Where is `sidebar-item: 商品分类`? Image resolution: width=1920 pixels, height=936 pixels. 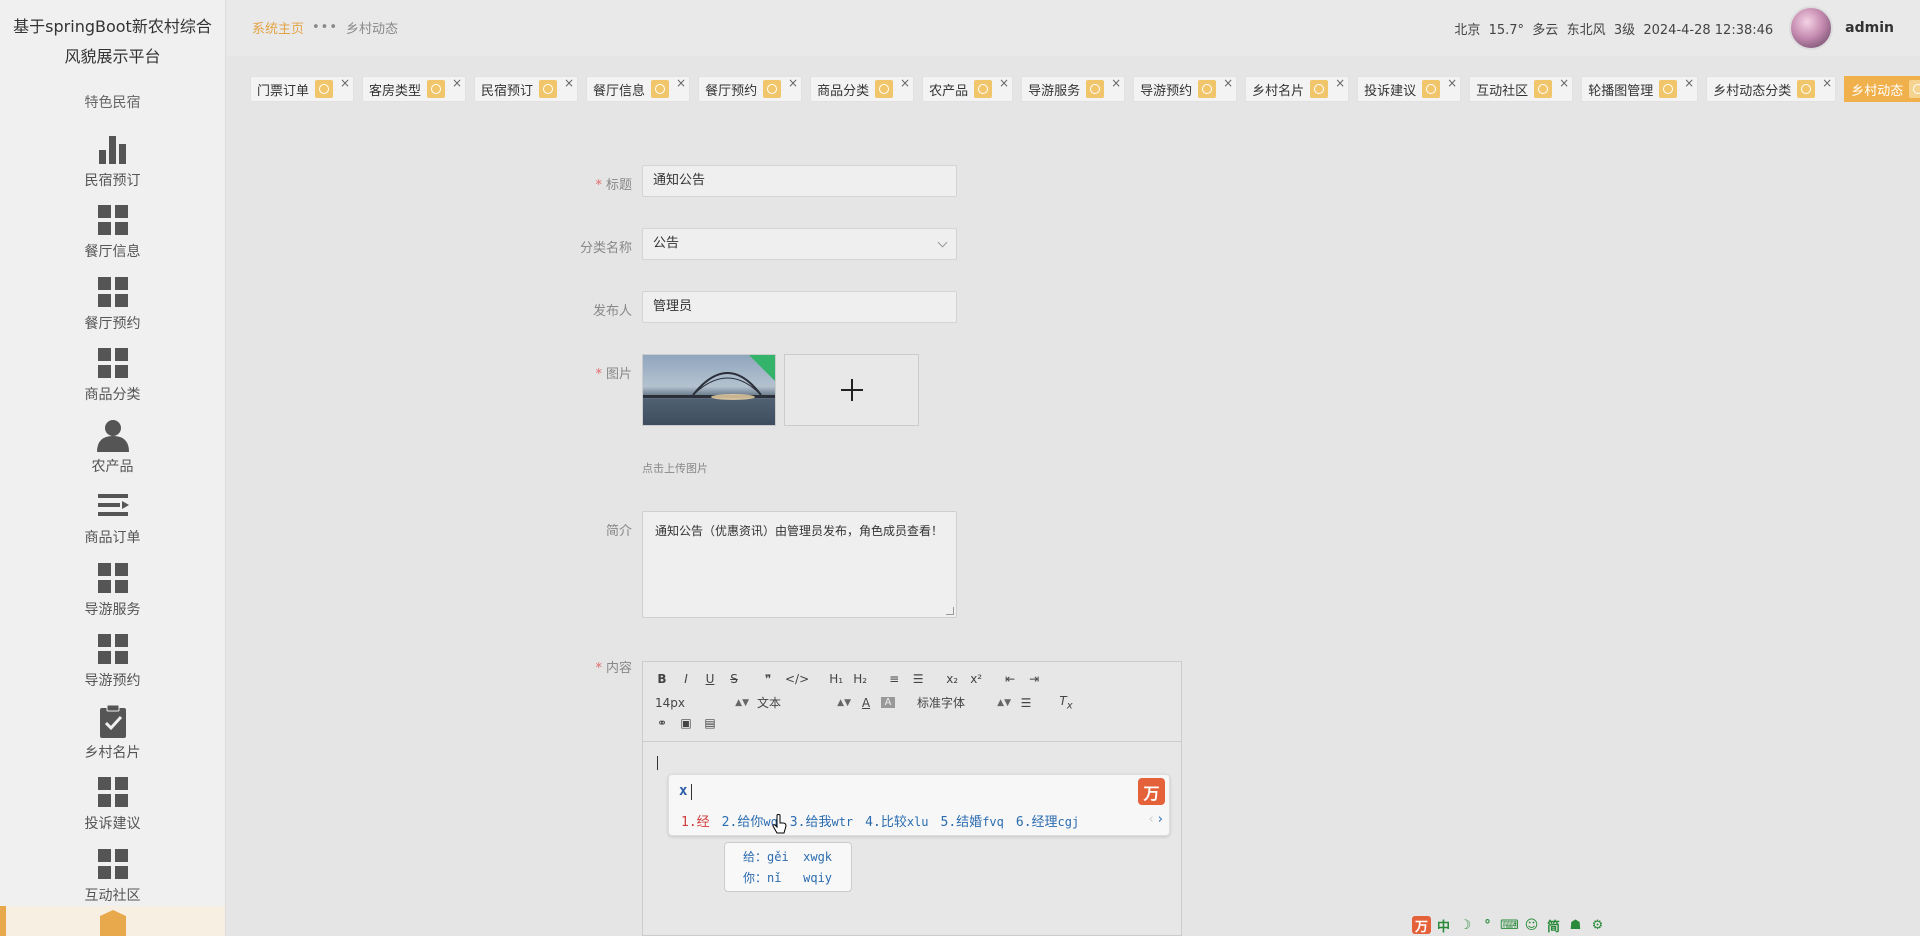
sidebar-item: 商品分类 is located at coordinates (112, 373).